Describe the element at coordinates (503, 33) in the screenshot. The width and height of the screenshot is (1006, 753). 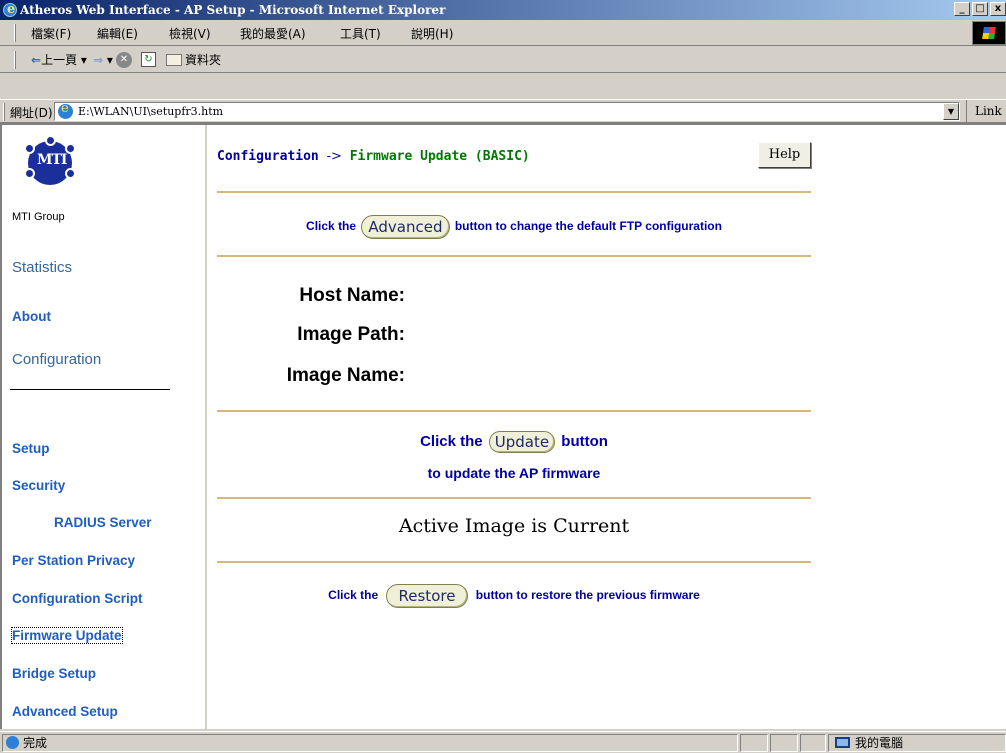
I see `menu-bar: 檔案(F) 編輯(E) 檢視(V) 我的最愛(A) 工具(T) 說明(H)` at that location.